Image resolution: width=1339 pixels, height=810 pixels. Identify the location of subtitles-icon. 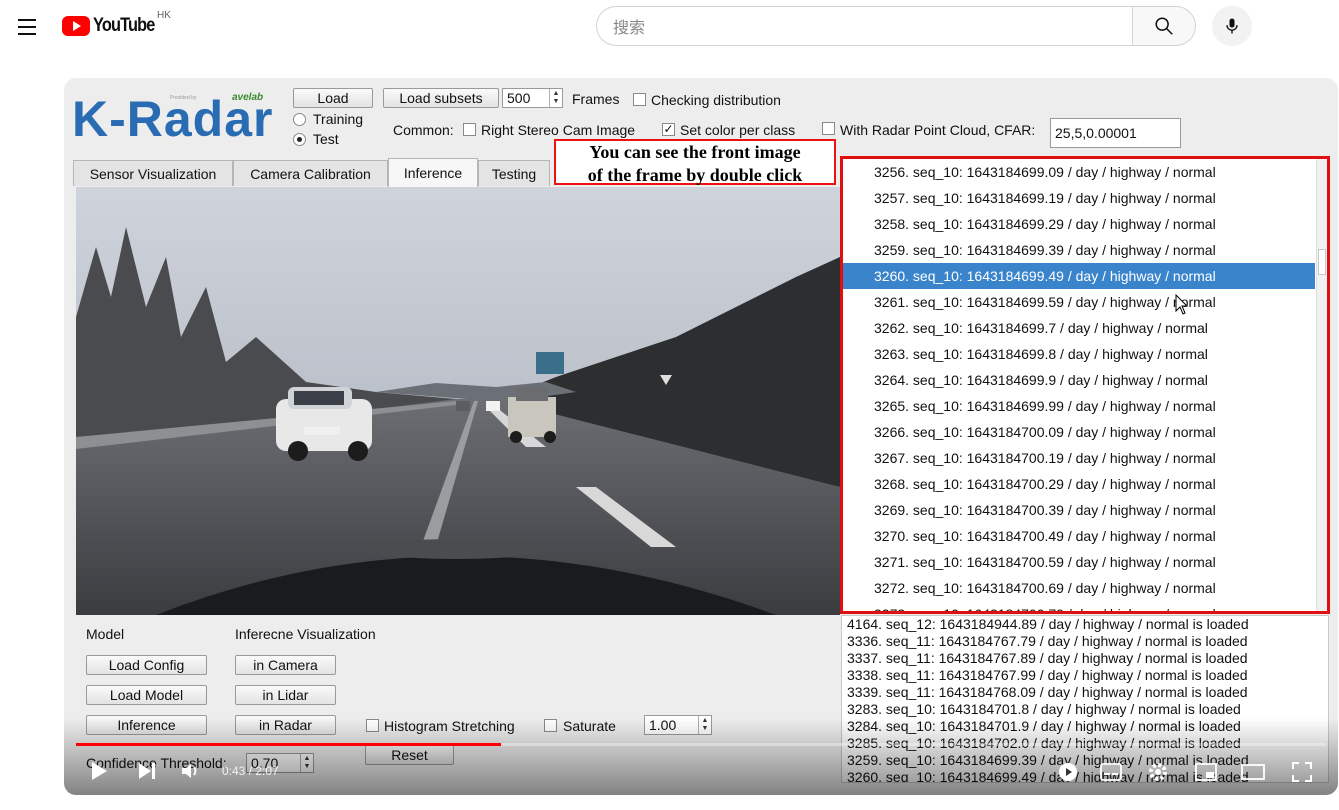
(1111, 772).